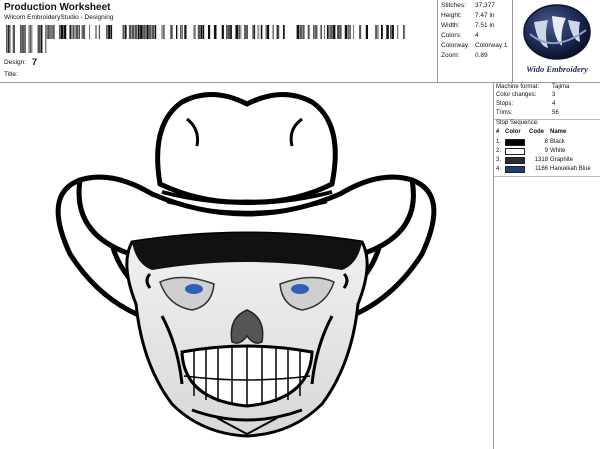  What do you see at coordinates (557, 41) in the screenshot?
I see `wido-logo: Wido Embroidery` at bounding box center [557, 41].